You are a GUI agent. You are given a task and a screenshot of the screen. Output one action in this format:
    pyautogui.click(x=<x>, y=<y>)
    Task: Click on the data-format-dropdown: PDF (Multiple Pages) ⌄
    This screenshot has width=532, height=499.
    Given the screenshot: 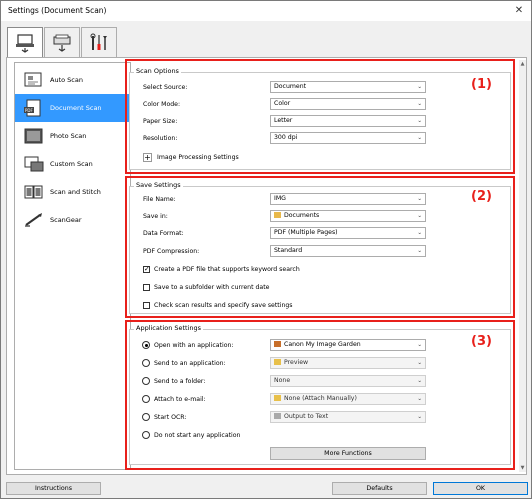 What is the action you would take?
    pyautogui.click(x=348, y=233)
    